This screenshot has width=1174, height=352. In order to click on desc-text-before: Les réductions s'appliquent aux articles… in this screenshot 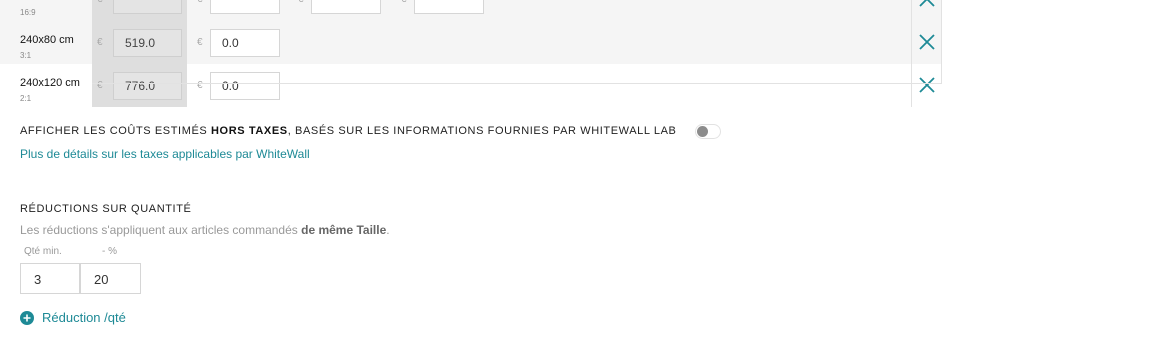, I will do `click(161, 230)`.